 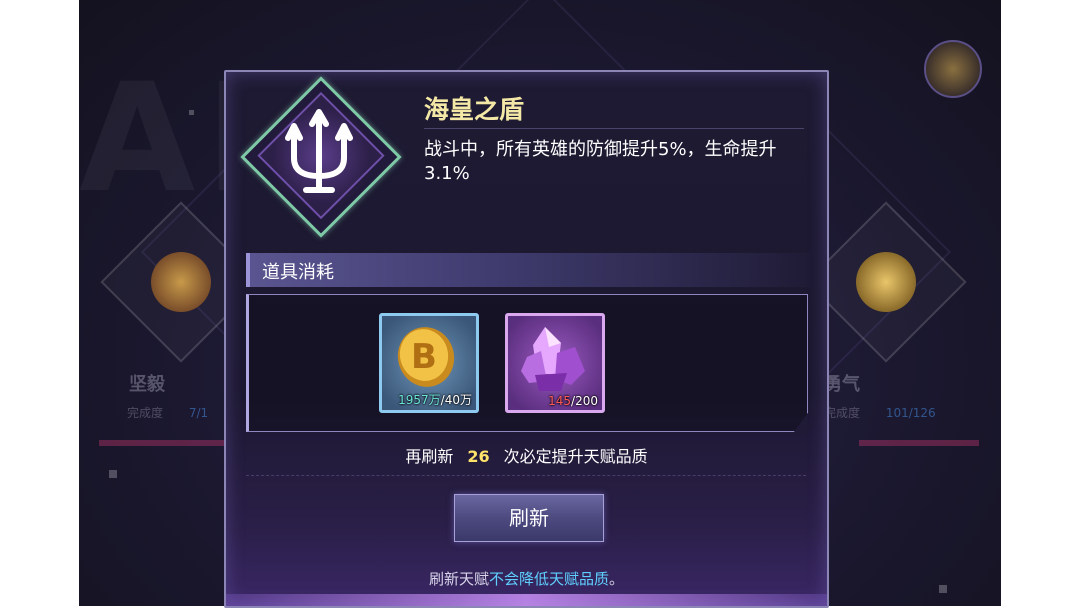 What do you see at coordinates (147, 384) in the screenshot?
I see `left-badge-label: 坚毅` at bounding box center [147, 384].